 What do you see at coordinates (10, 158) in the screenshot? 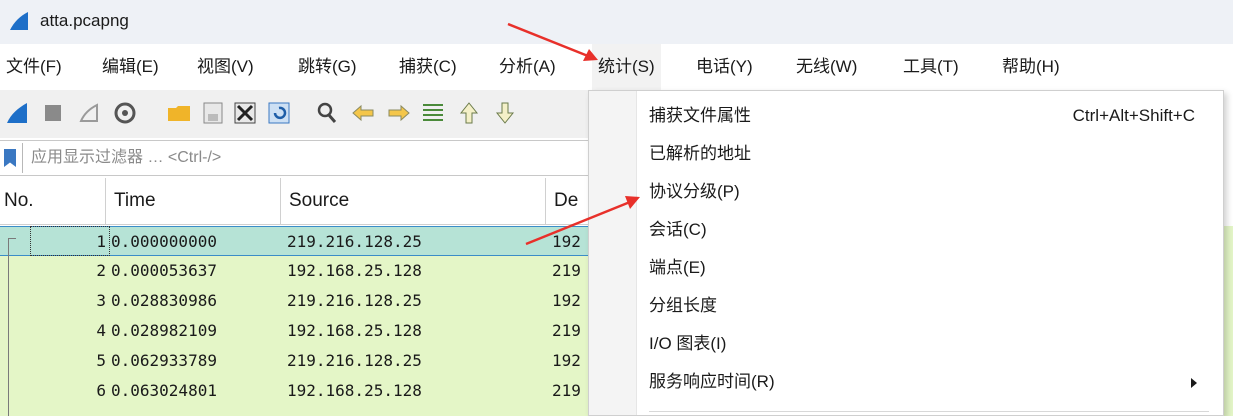
I see `bookmark-icon` at bounding box center [10, 158].